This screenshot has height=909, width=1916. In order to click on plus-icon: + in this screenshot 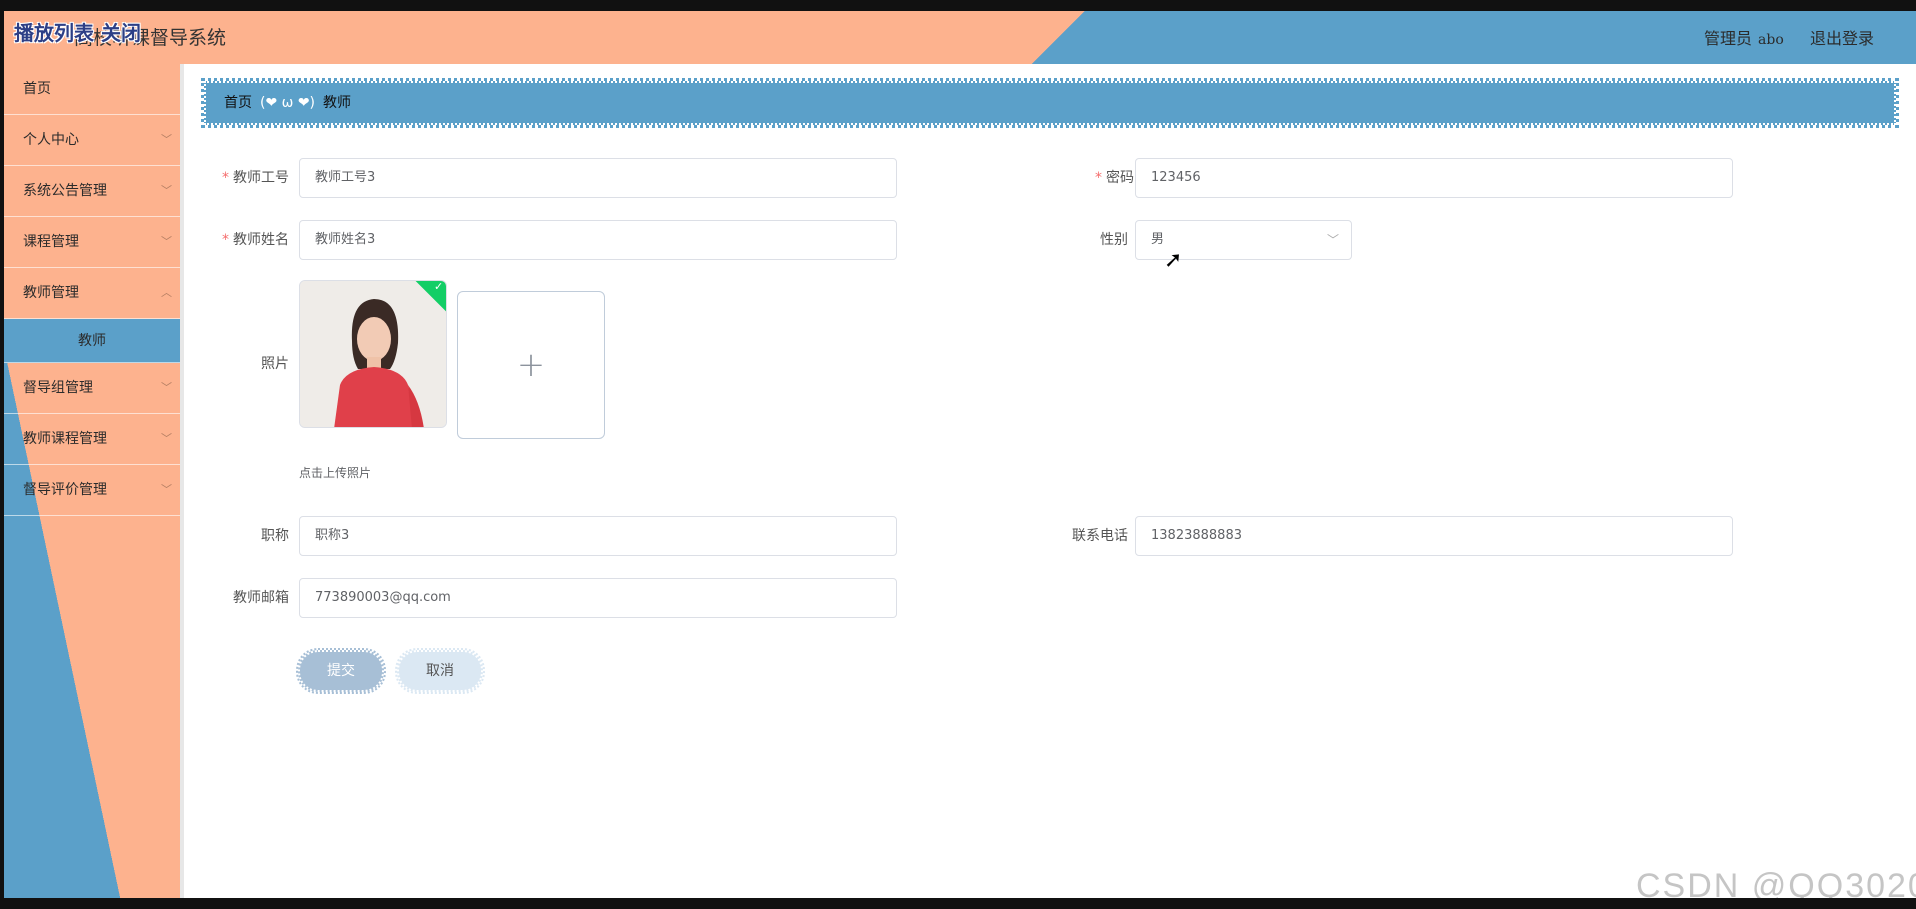, I will do `click(531, 365)`.